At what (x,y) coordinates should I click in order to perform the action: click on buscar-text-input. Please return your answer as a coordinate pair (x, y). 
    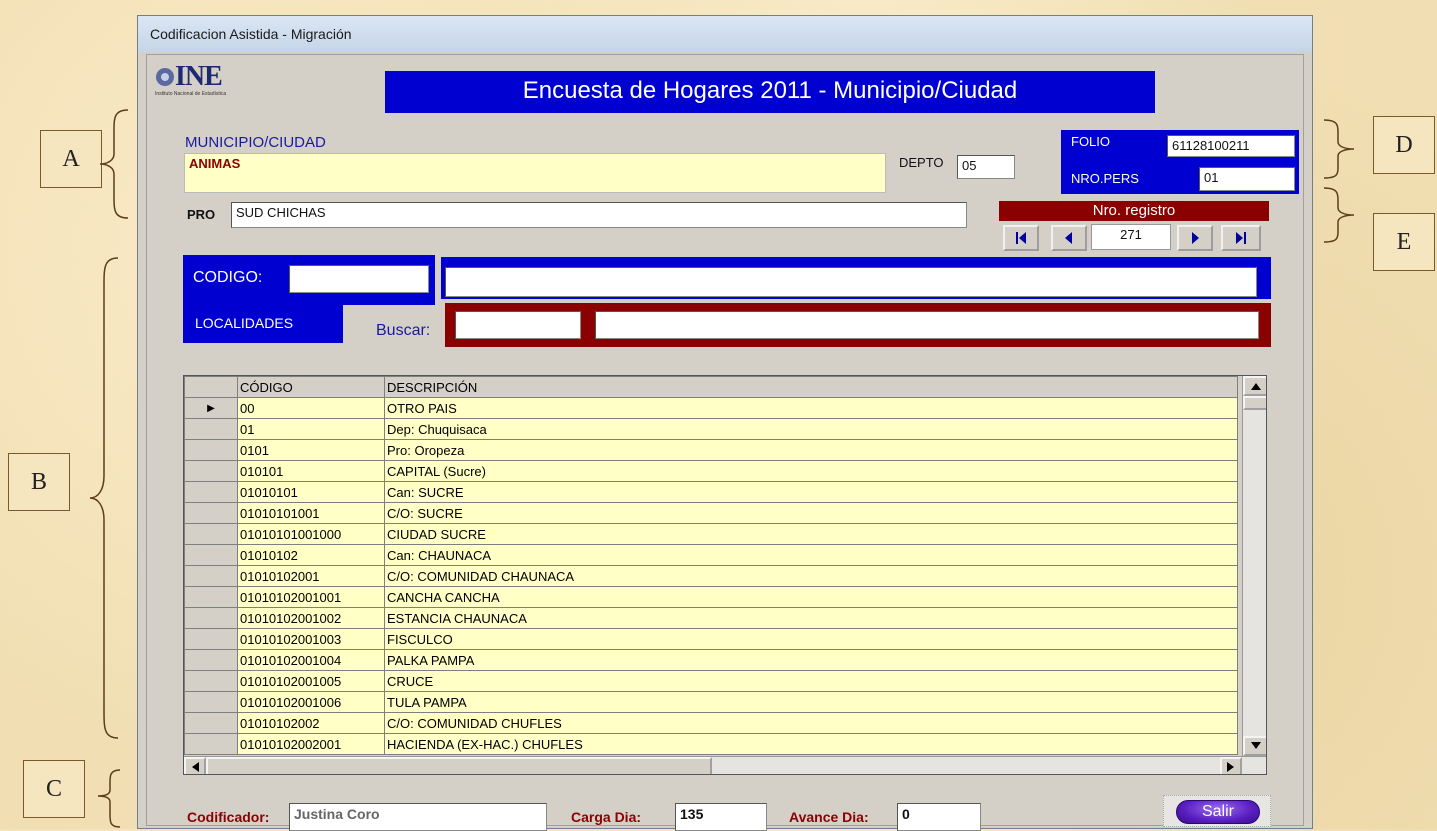
    Looking at the image, I should click on (927, 325).